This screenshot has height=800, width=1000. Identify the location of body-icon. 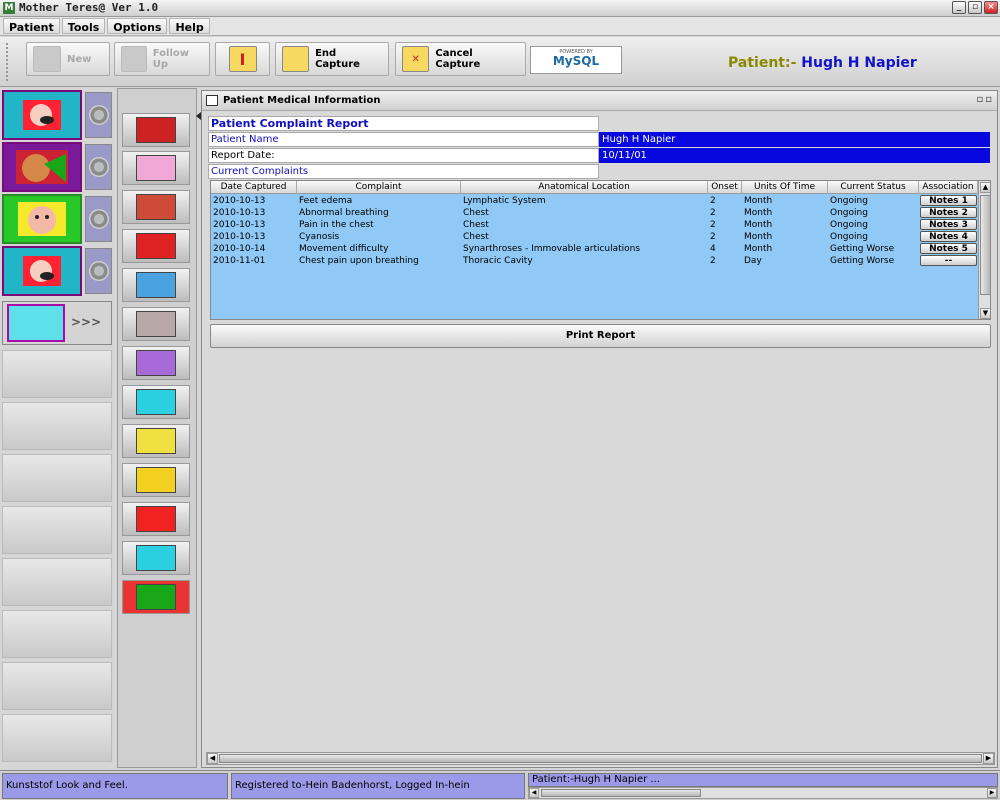
(156, 168).